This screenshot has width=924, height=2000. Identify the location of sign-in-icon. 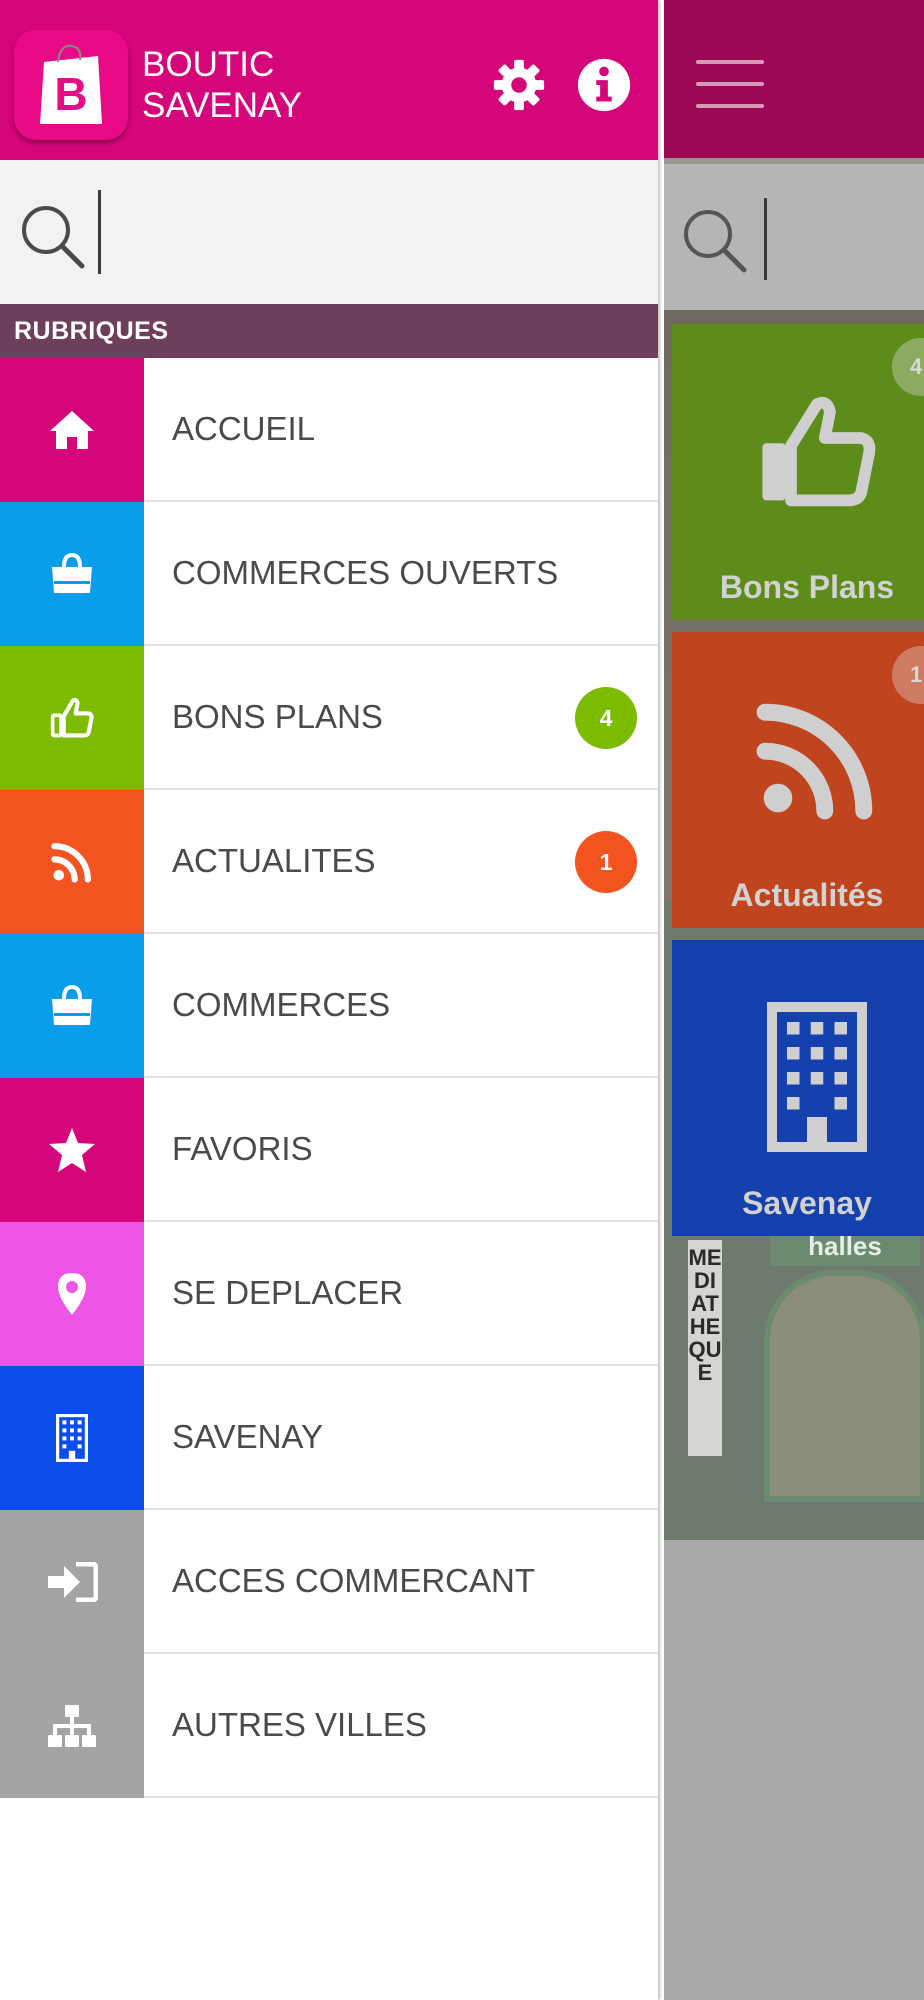
(72, 1582).